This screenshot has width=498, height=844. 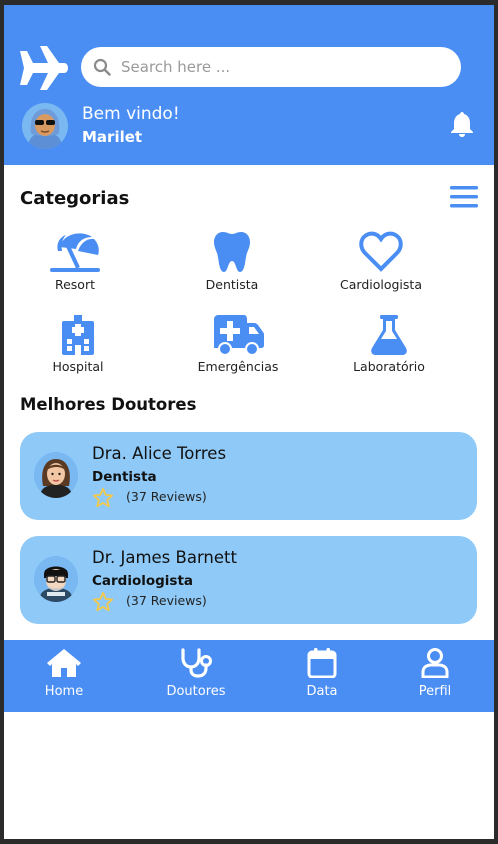 I want to click on category-cardiologista: Cardiologista, so click(x=381, y=261).